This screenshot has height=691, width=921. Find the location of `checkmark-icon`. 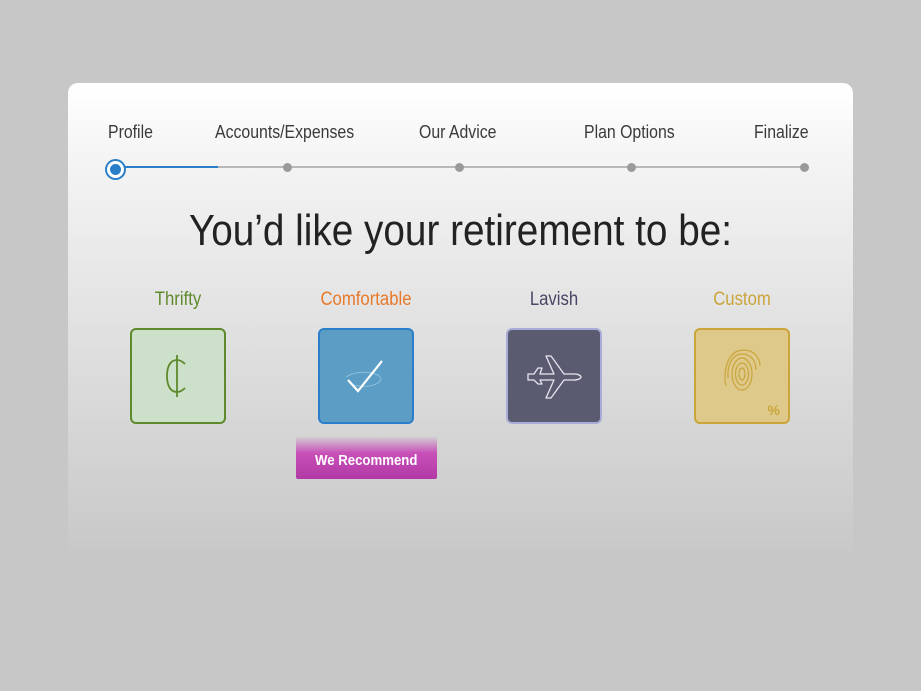

checkmark-icon is located at coordinates (366, 376).